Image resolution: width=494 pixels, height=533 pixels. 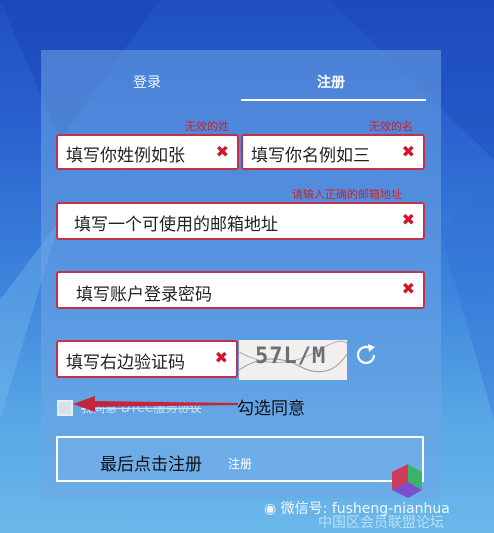 What do you see at coordinates (144, 295) in the screenshot?
I see `password-field-text: 填写账户登录密码` at bounding box center [144, 295].